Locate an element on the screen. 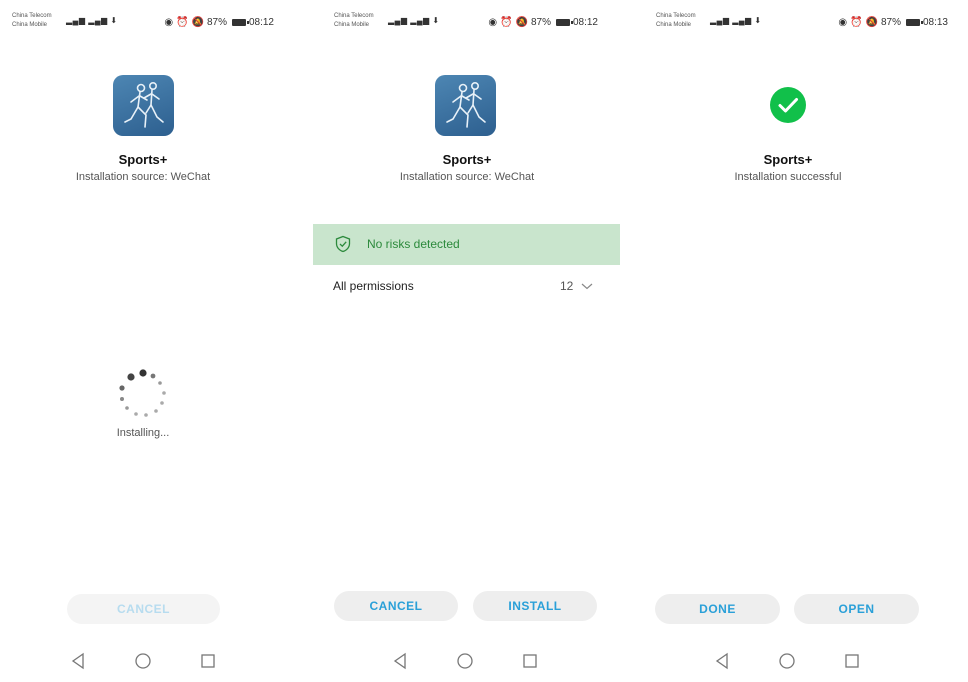 This screenshot has width=968, height=682. system-icons: ◉ ⏰ 🔕 87% 08:13 is located at coordinates (893, 22).